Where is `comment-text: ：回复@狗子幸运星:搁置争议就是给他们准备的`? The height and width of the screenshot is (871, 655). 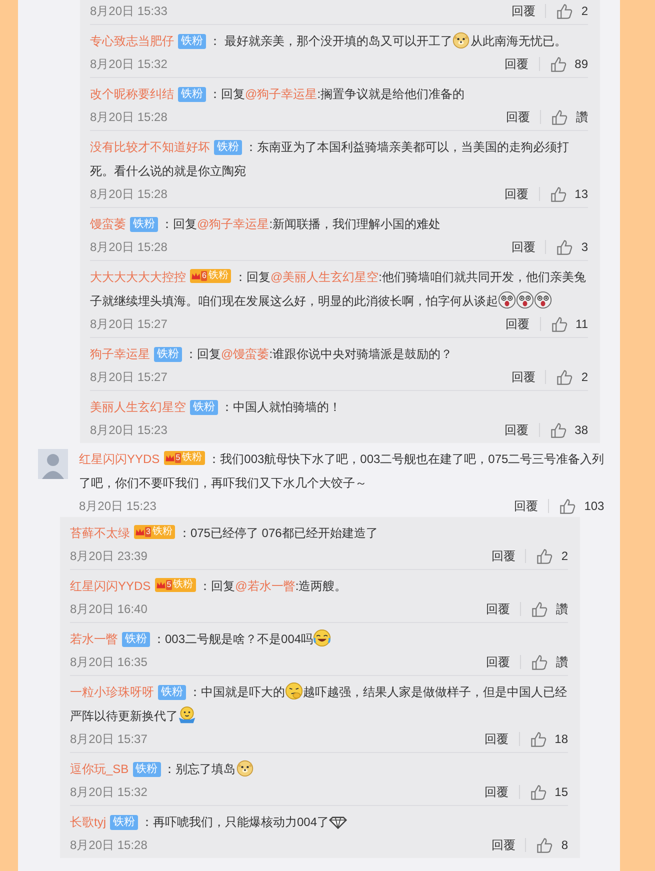
comment-text: ：回复@狗子幸运星:搁置争议就是给他们准备的 is located at coordinates (337, 94).